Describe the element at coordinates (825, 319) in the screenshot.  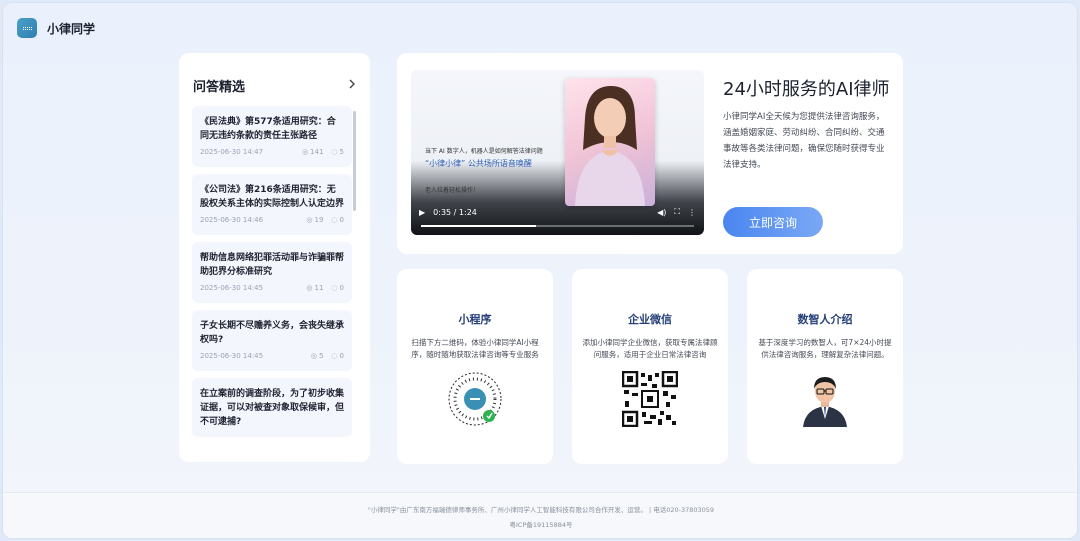
I see `card-title: 数智人介绍` at that location.